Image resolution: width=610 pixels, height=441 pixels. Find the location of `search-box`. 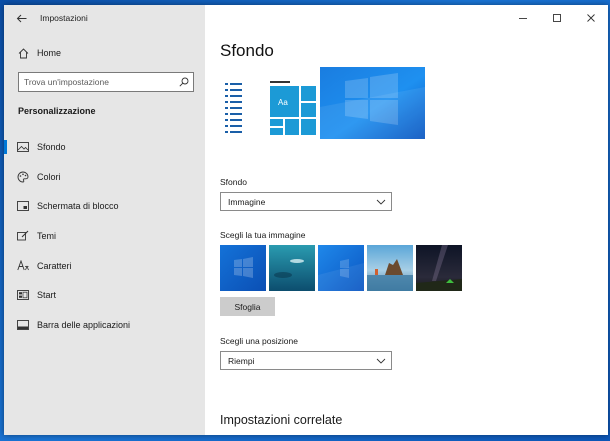

search-box is located at coordinates (106, 82).